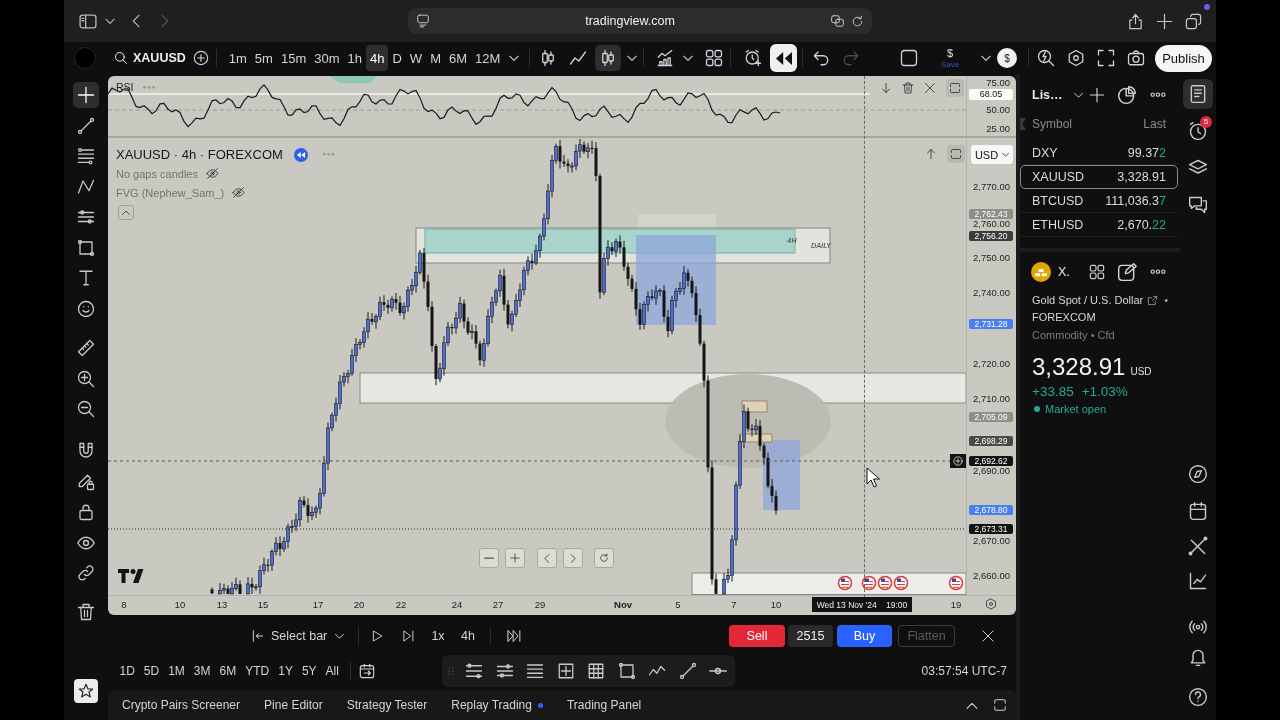 Image resolution: width=1280 pixels, height=720 pixels. Describe the element at coordinates (784, 58) in the screenshot. I see `replay-button` at that location.